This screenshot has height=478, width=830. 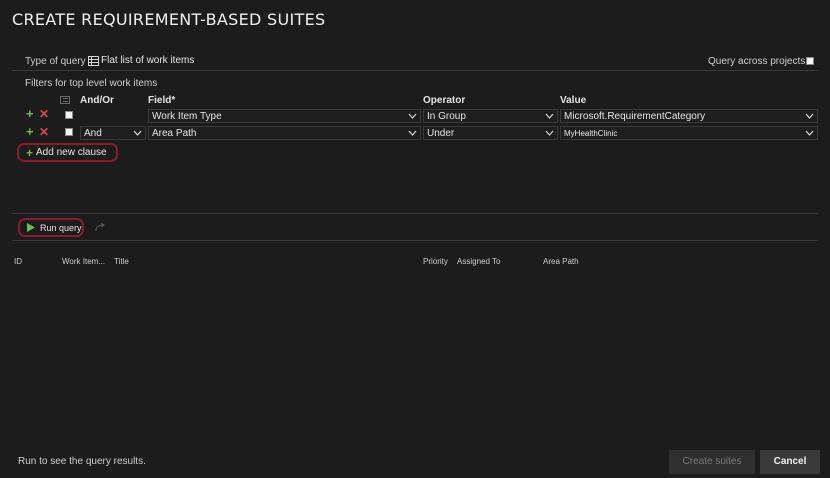 I want to click on field-select: Work Item Type, so click(x=284, y=116).